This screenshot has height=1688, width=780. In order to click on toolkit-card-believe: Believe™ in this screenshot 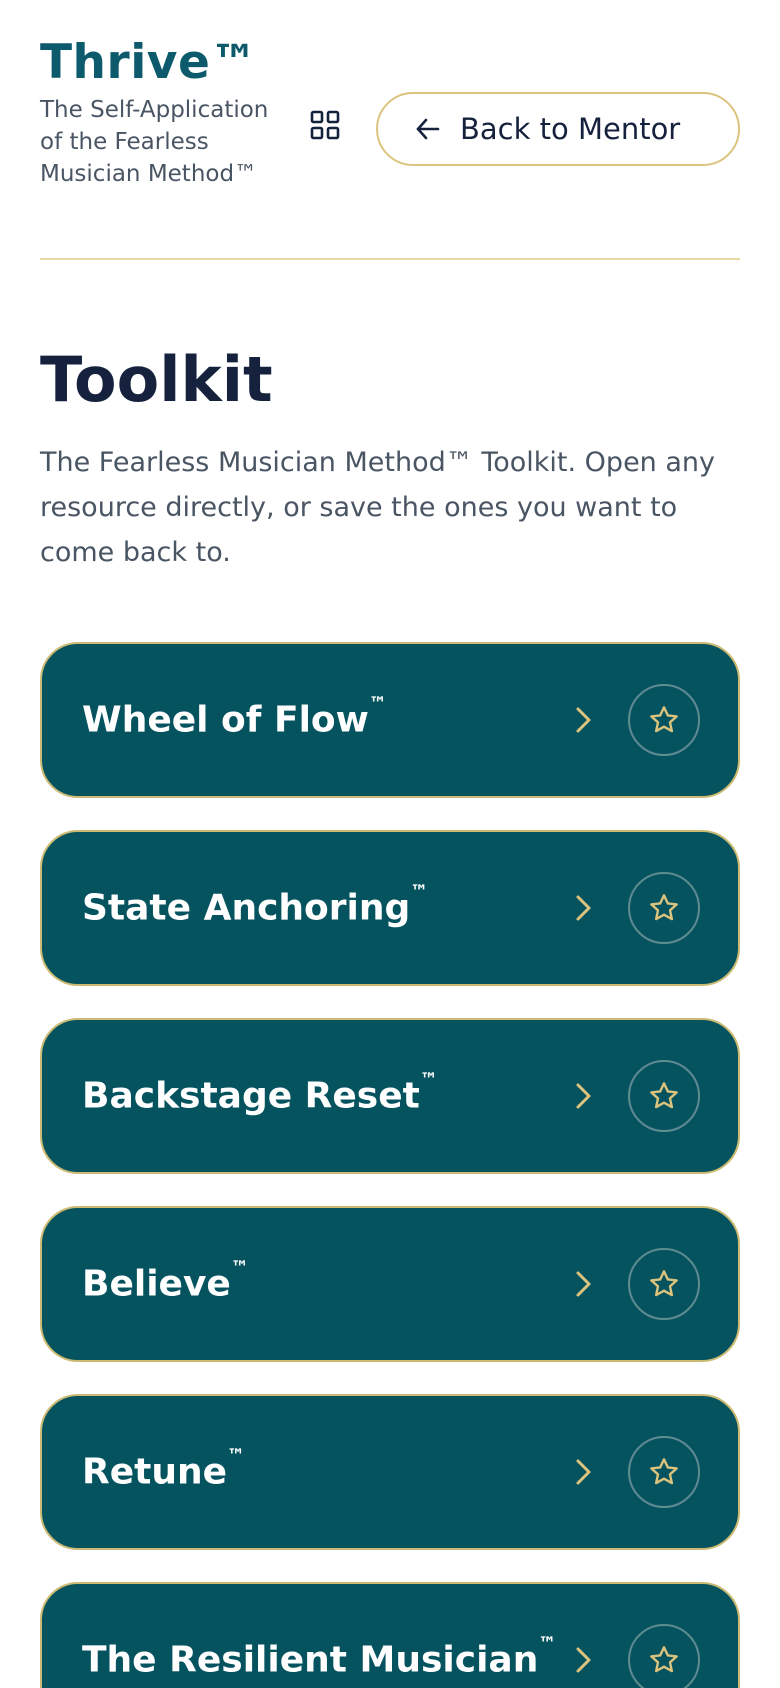, I will do `click(390, 1284)`.